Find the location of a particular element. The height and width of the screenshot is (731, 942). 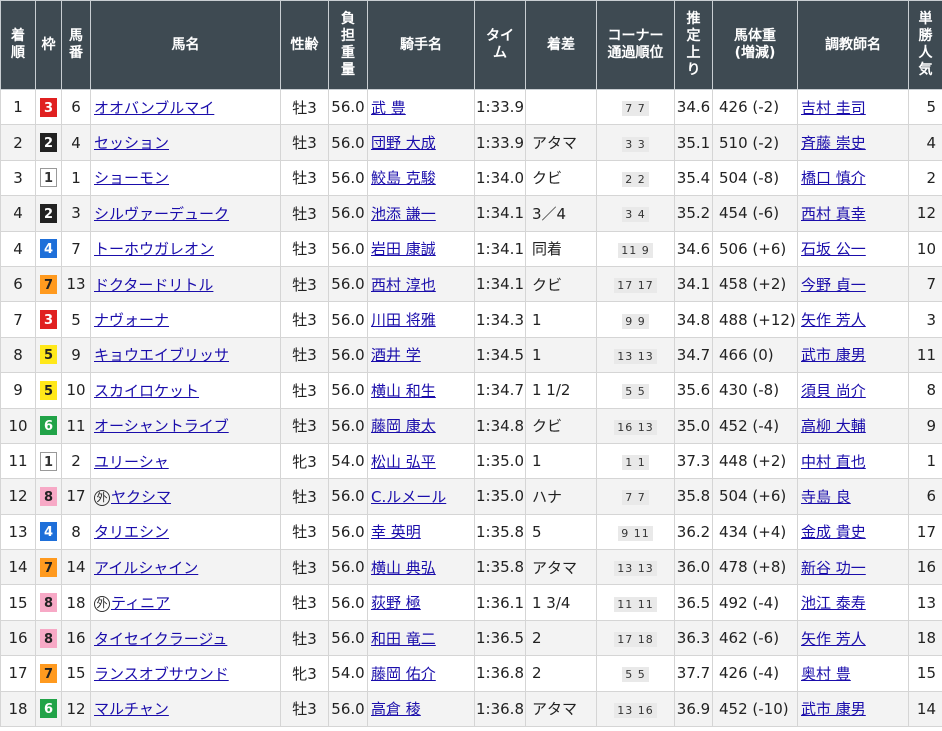

agari-cell: 35.4 is located at coordinates (693, 178).